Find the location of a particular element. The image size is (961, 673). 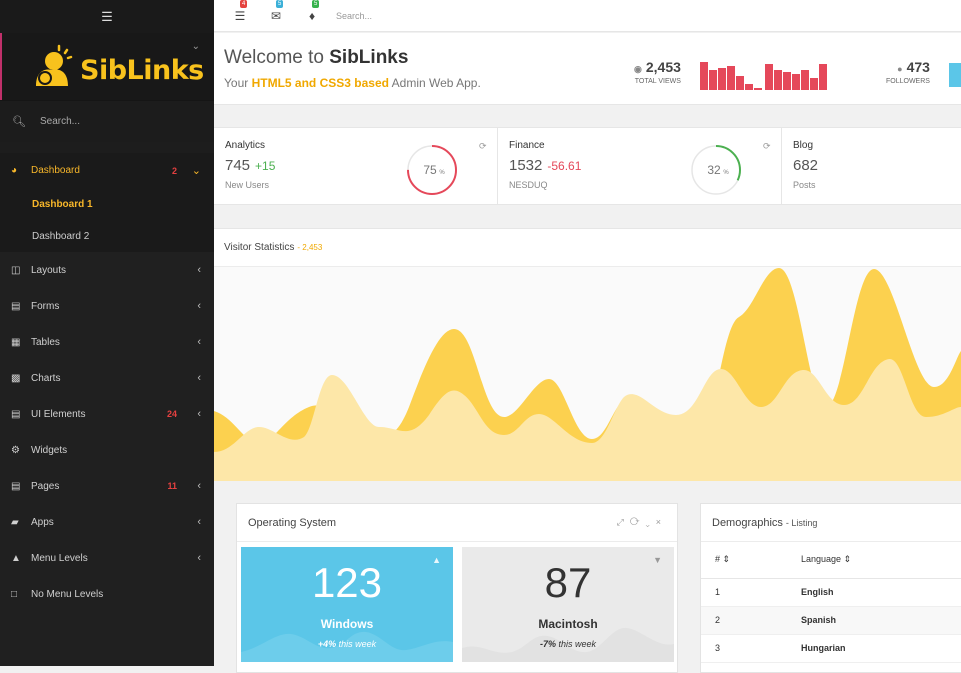

sidebar-item-label: UI Elements is located at coordinates (58, 414).